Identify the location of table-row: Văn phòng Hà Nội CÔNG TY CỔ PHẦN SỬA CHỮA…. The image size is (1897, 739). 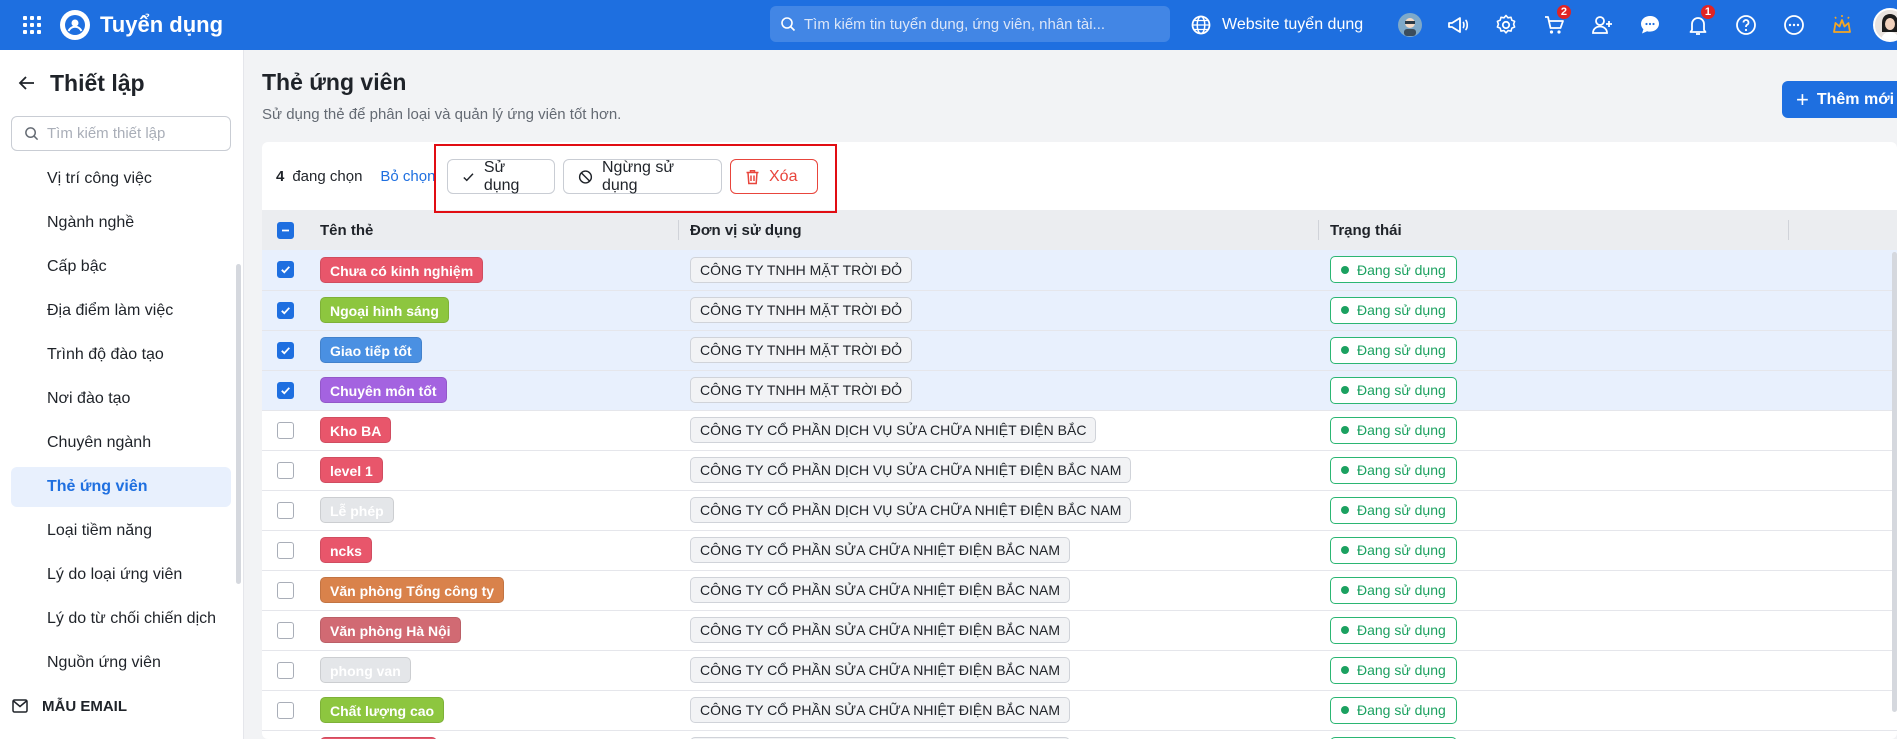
(1079, 630).